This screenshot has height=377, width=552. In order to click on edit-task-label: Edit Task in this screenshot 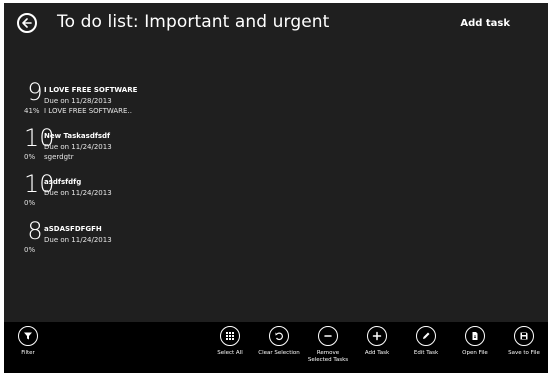, I will do `click(426, 353)`.